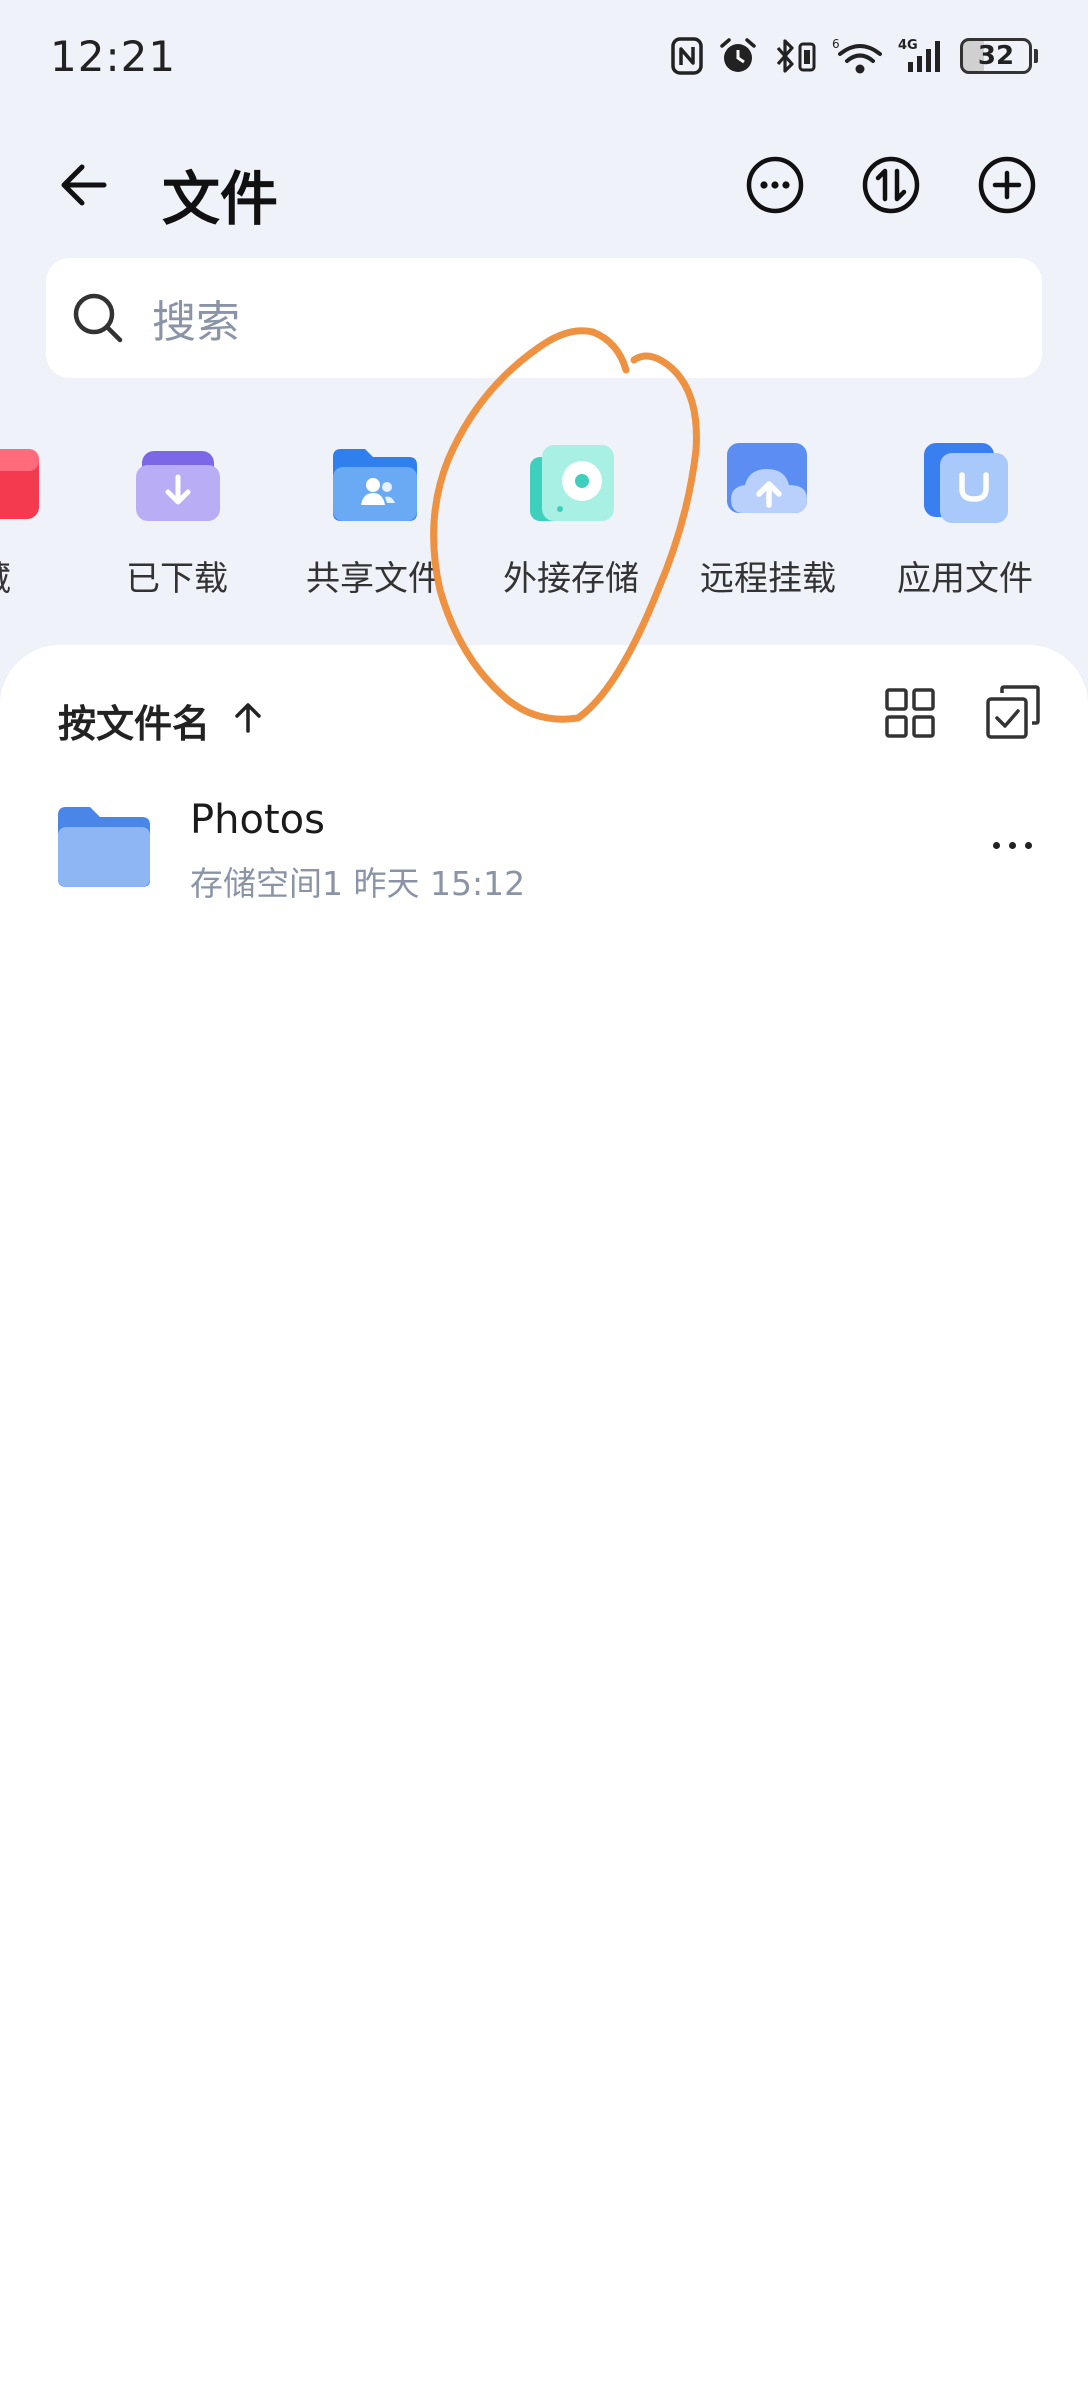 Image resolution: width=1088 pixels, height=2400 pixels. I want to click on svg-text: 6, so click(836, 44).